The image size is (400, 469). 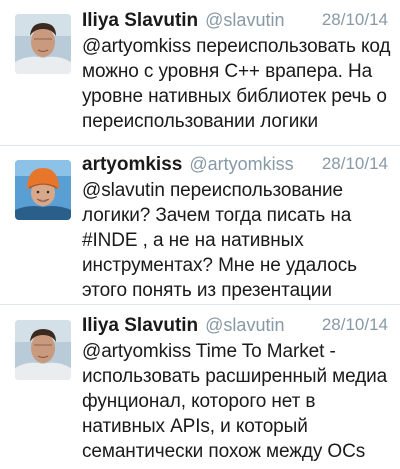 I want to click on tweet-text-line: инструментах? Мне не удалось, so click(x=219, y=265).